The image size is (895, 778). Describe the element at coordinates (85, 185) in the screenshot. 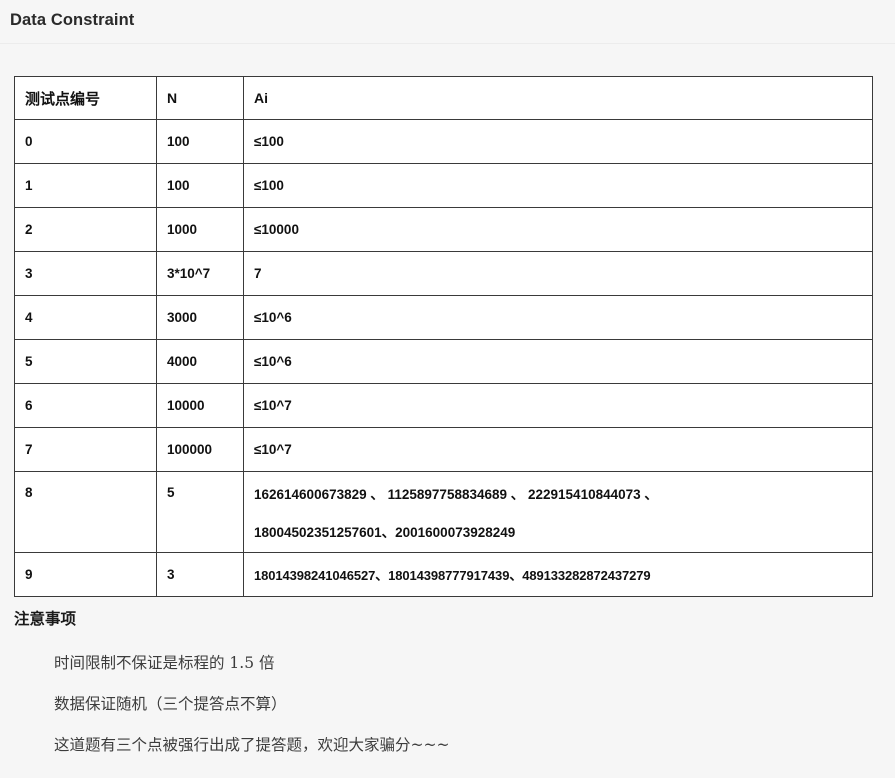

I see `cell-test-index: 1` at that location.